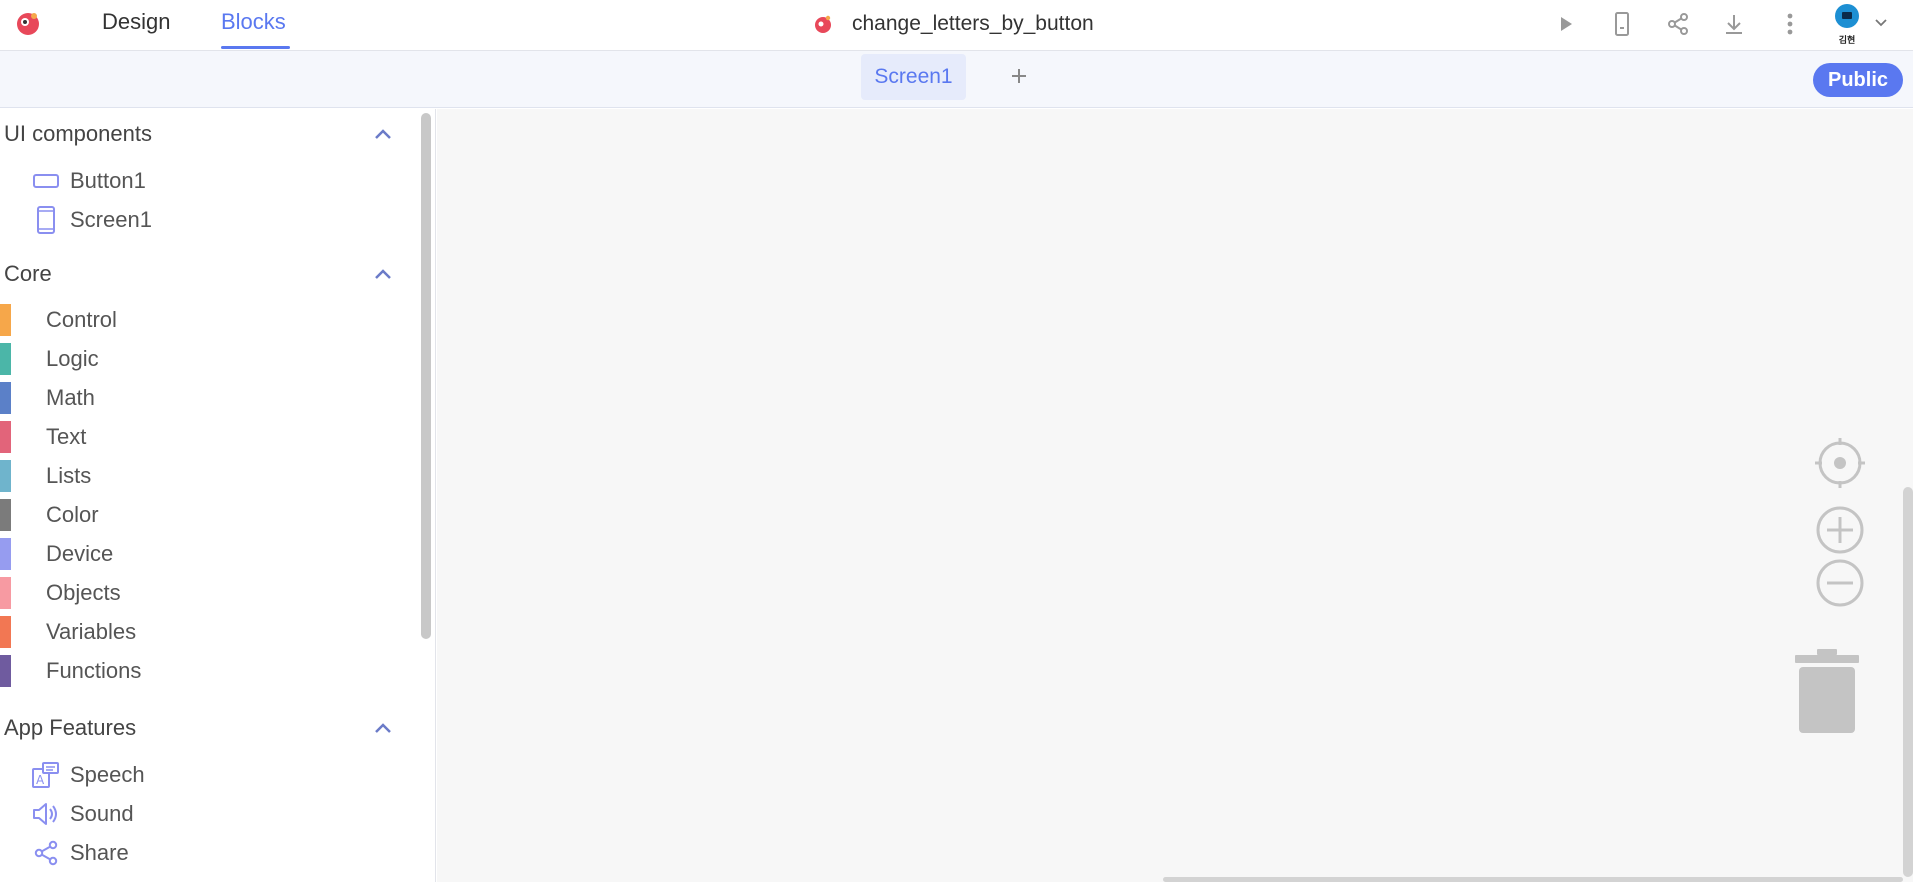  What do you see at coordinates (190, 554) in the screenshot?
I see `core-category-device: Device` at bounding box center [190, 554].